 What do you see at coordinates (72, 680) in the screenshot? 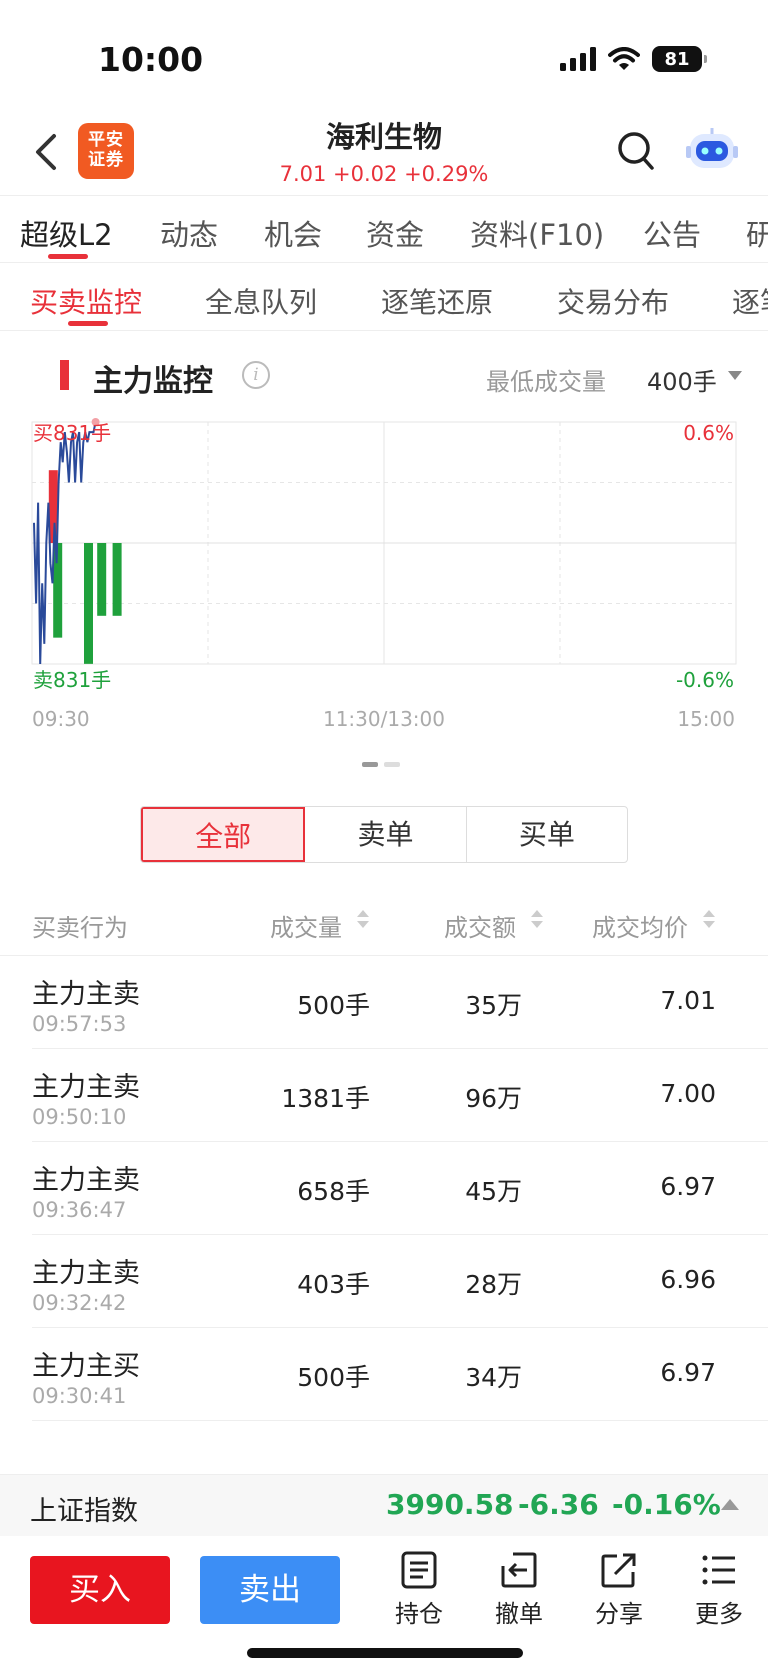
I see `chart-sell-label: 卖831手` at bounding box center [72, 680].